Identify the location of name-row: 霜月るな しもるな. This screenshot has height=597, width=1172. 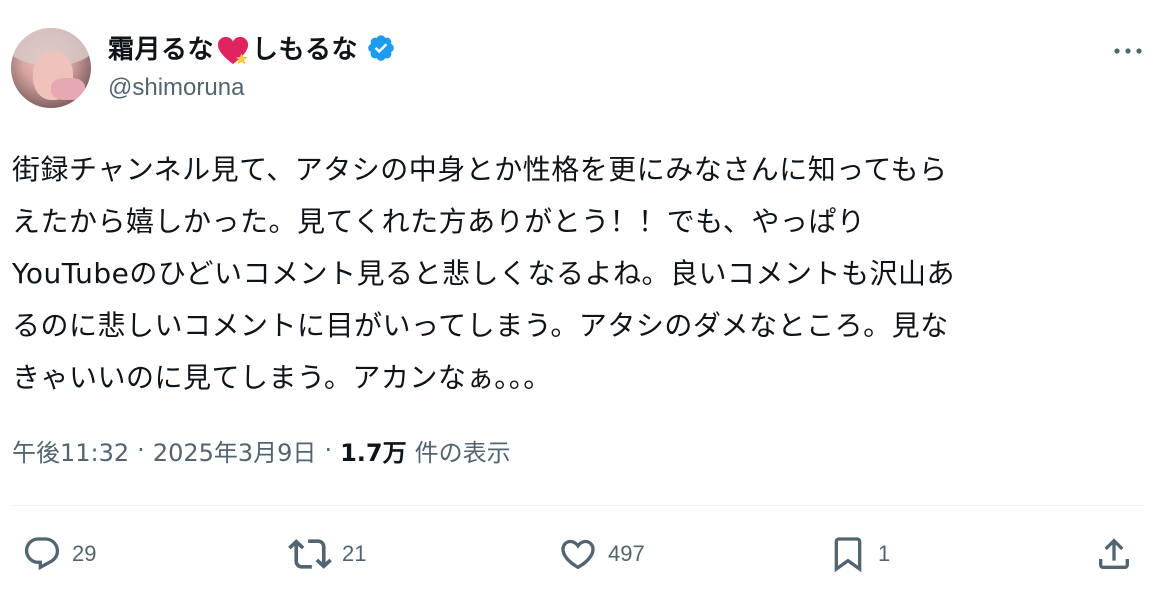
(252, 48).